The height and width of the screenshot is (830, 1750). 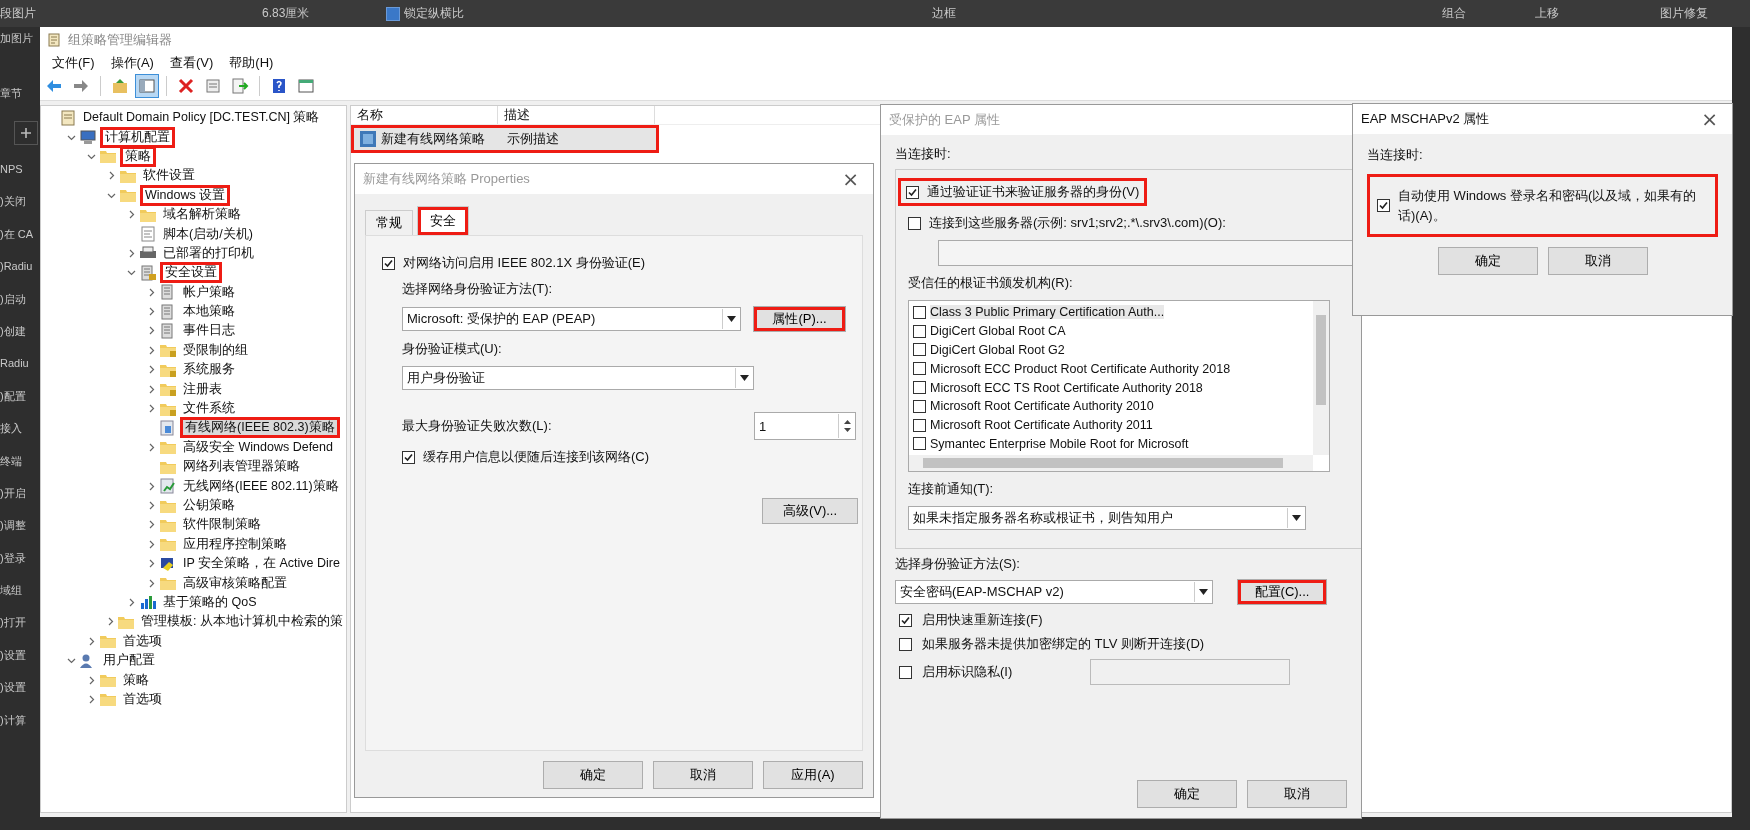 I want to click on tree-item: 计算机配置, so click(x=137, y=137).